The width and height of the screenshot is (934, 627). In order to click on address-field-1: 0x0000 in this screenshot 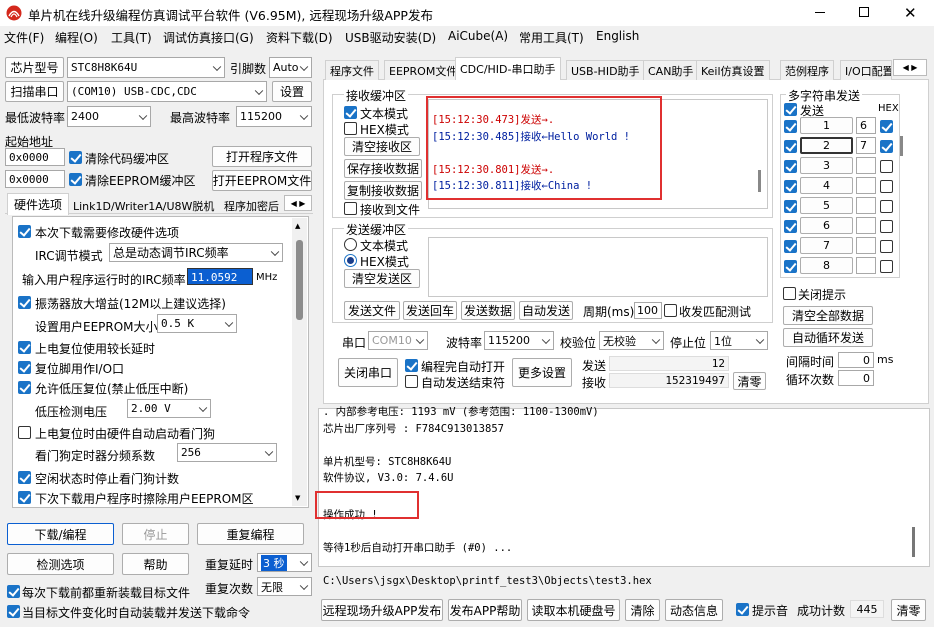, I will do `click(35, 157)`.